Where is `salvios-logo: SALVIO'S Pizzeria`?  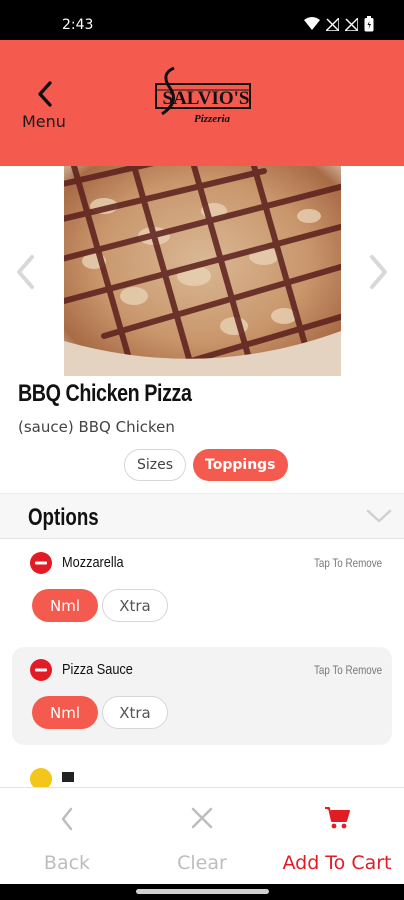
salvios-logo: SALVIO'S Pizzeria is located at coordinates (203, 99).